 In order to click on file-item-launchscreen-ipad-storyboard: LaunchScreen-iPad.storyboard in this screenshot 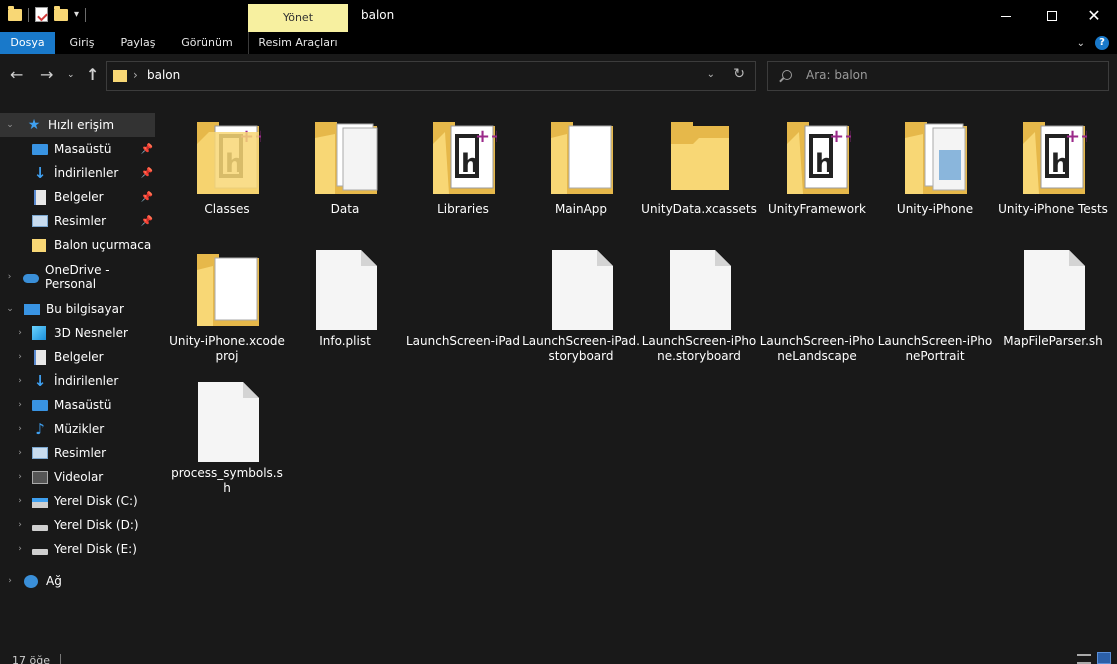, I will do `click(581, 305)`.